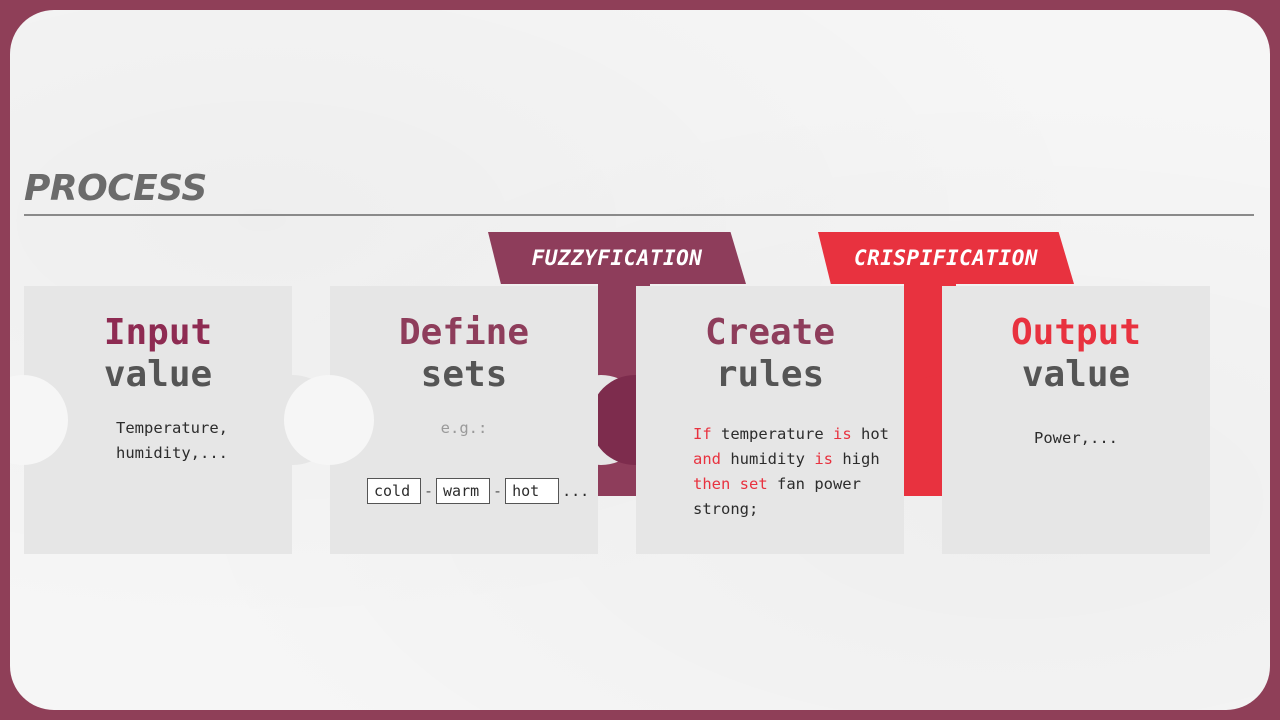 The height and width of the screenshot is (720, 1280). What do you see at coordinates (702, 434) in the screenshot?
I see `keyword-if: If` at bounding box center [702, 434].